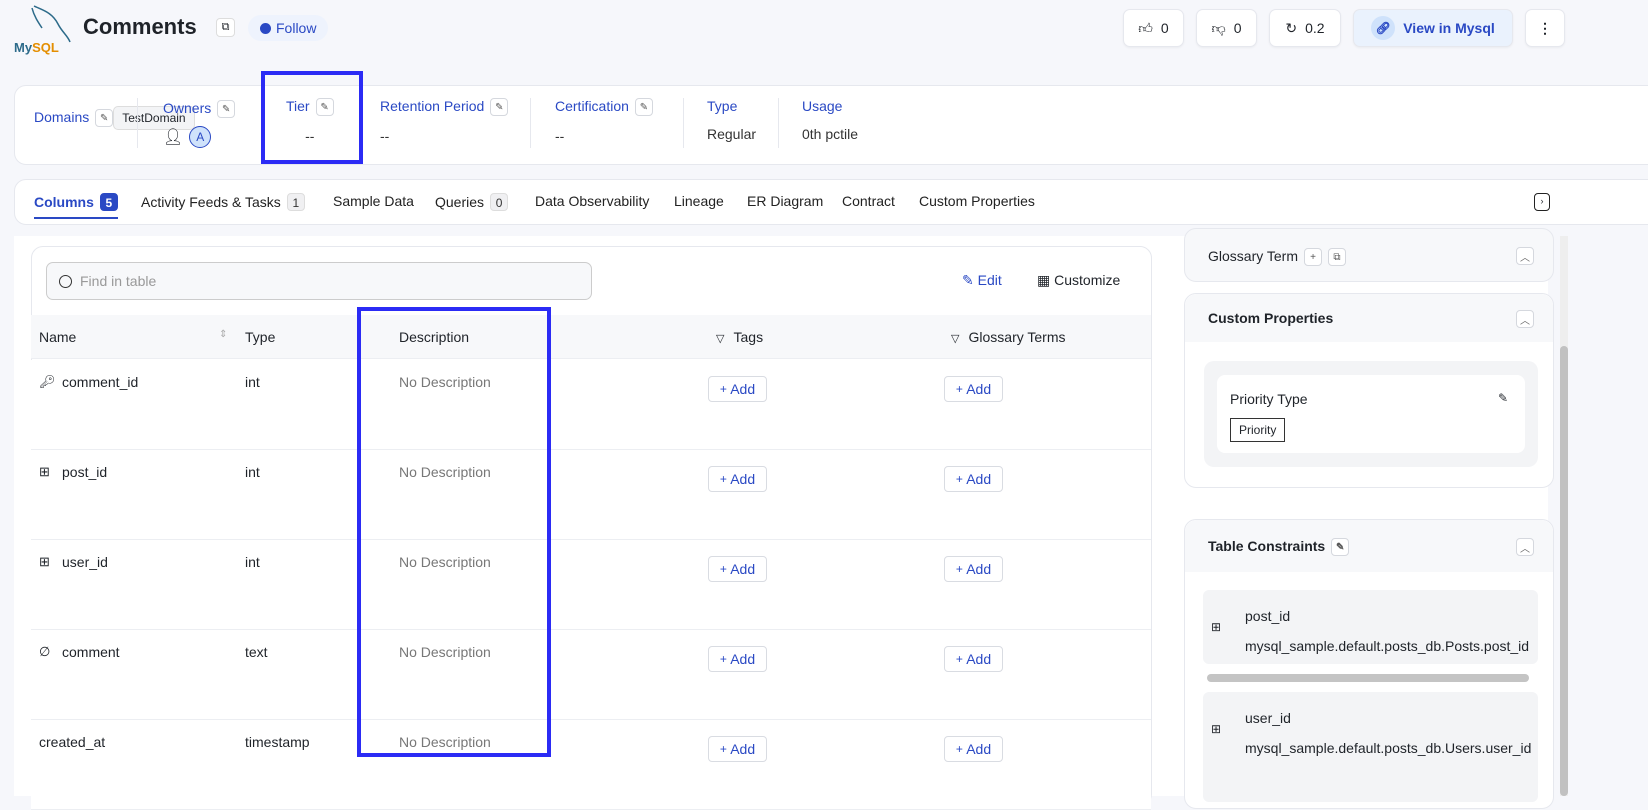 This screenshot has height=810, width=1648. I want to click on edit-owners-icon: ✎, so click(226, 109).